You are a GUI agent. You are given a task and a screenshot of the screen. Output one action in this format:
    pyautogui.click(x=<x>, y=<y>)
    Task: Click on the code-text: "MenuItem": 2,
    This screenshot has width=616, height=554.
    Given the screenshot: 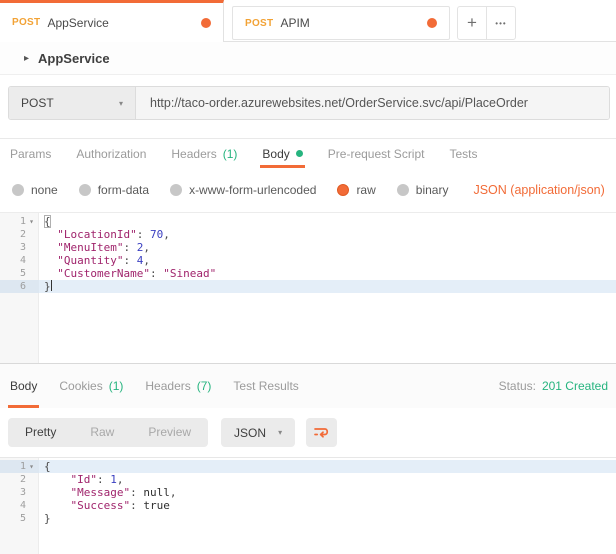 What is the action you would take?
    pyautogui.click(x=327, y=247)
    